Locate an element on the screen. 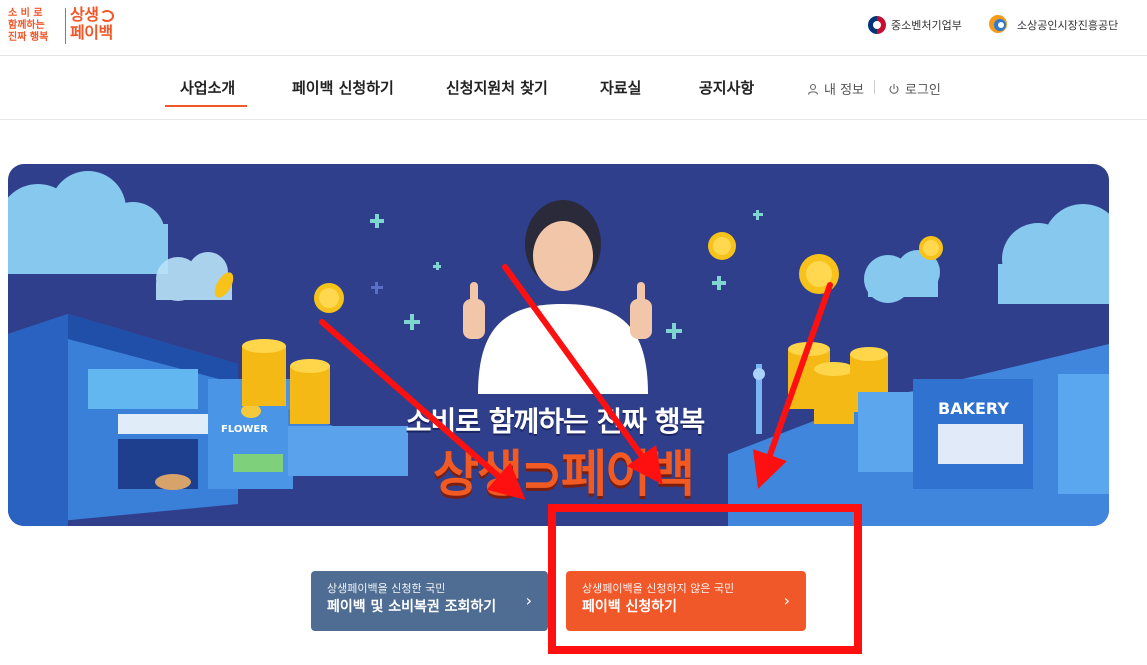  banner-brand: 상생⊃페이백 is located at coordinates (564, 474).